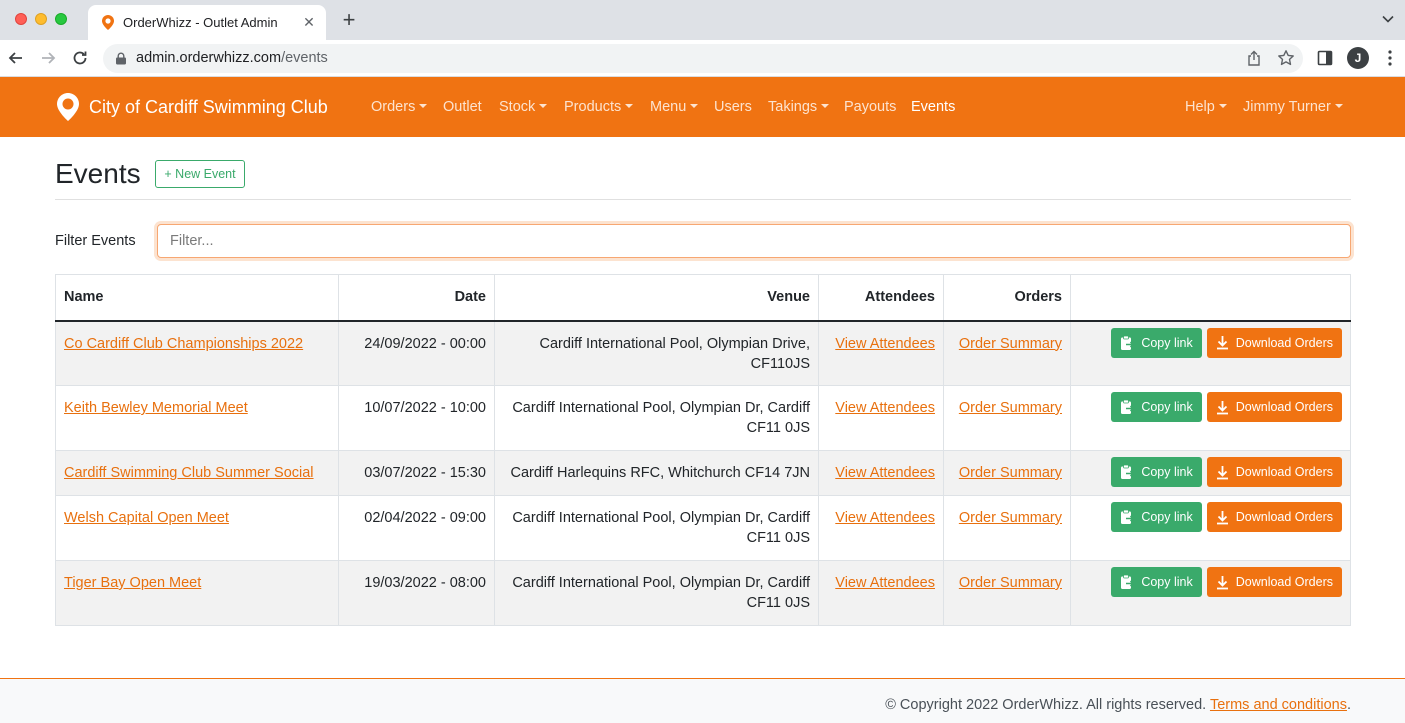 The height and width of the screenshot is (723, 1405). I want to click on window-minimize-button, so click(41, 19).